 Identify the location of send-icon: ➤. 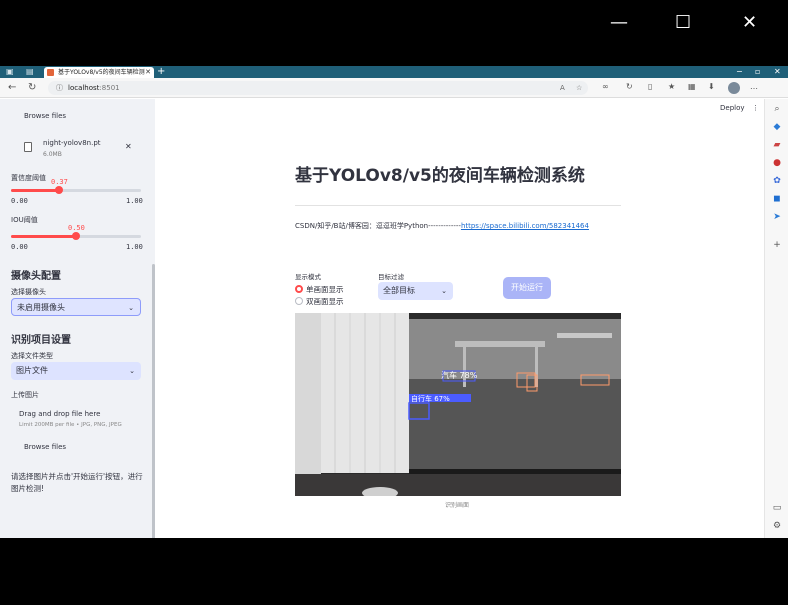
(777, 217).